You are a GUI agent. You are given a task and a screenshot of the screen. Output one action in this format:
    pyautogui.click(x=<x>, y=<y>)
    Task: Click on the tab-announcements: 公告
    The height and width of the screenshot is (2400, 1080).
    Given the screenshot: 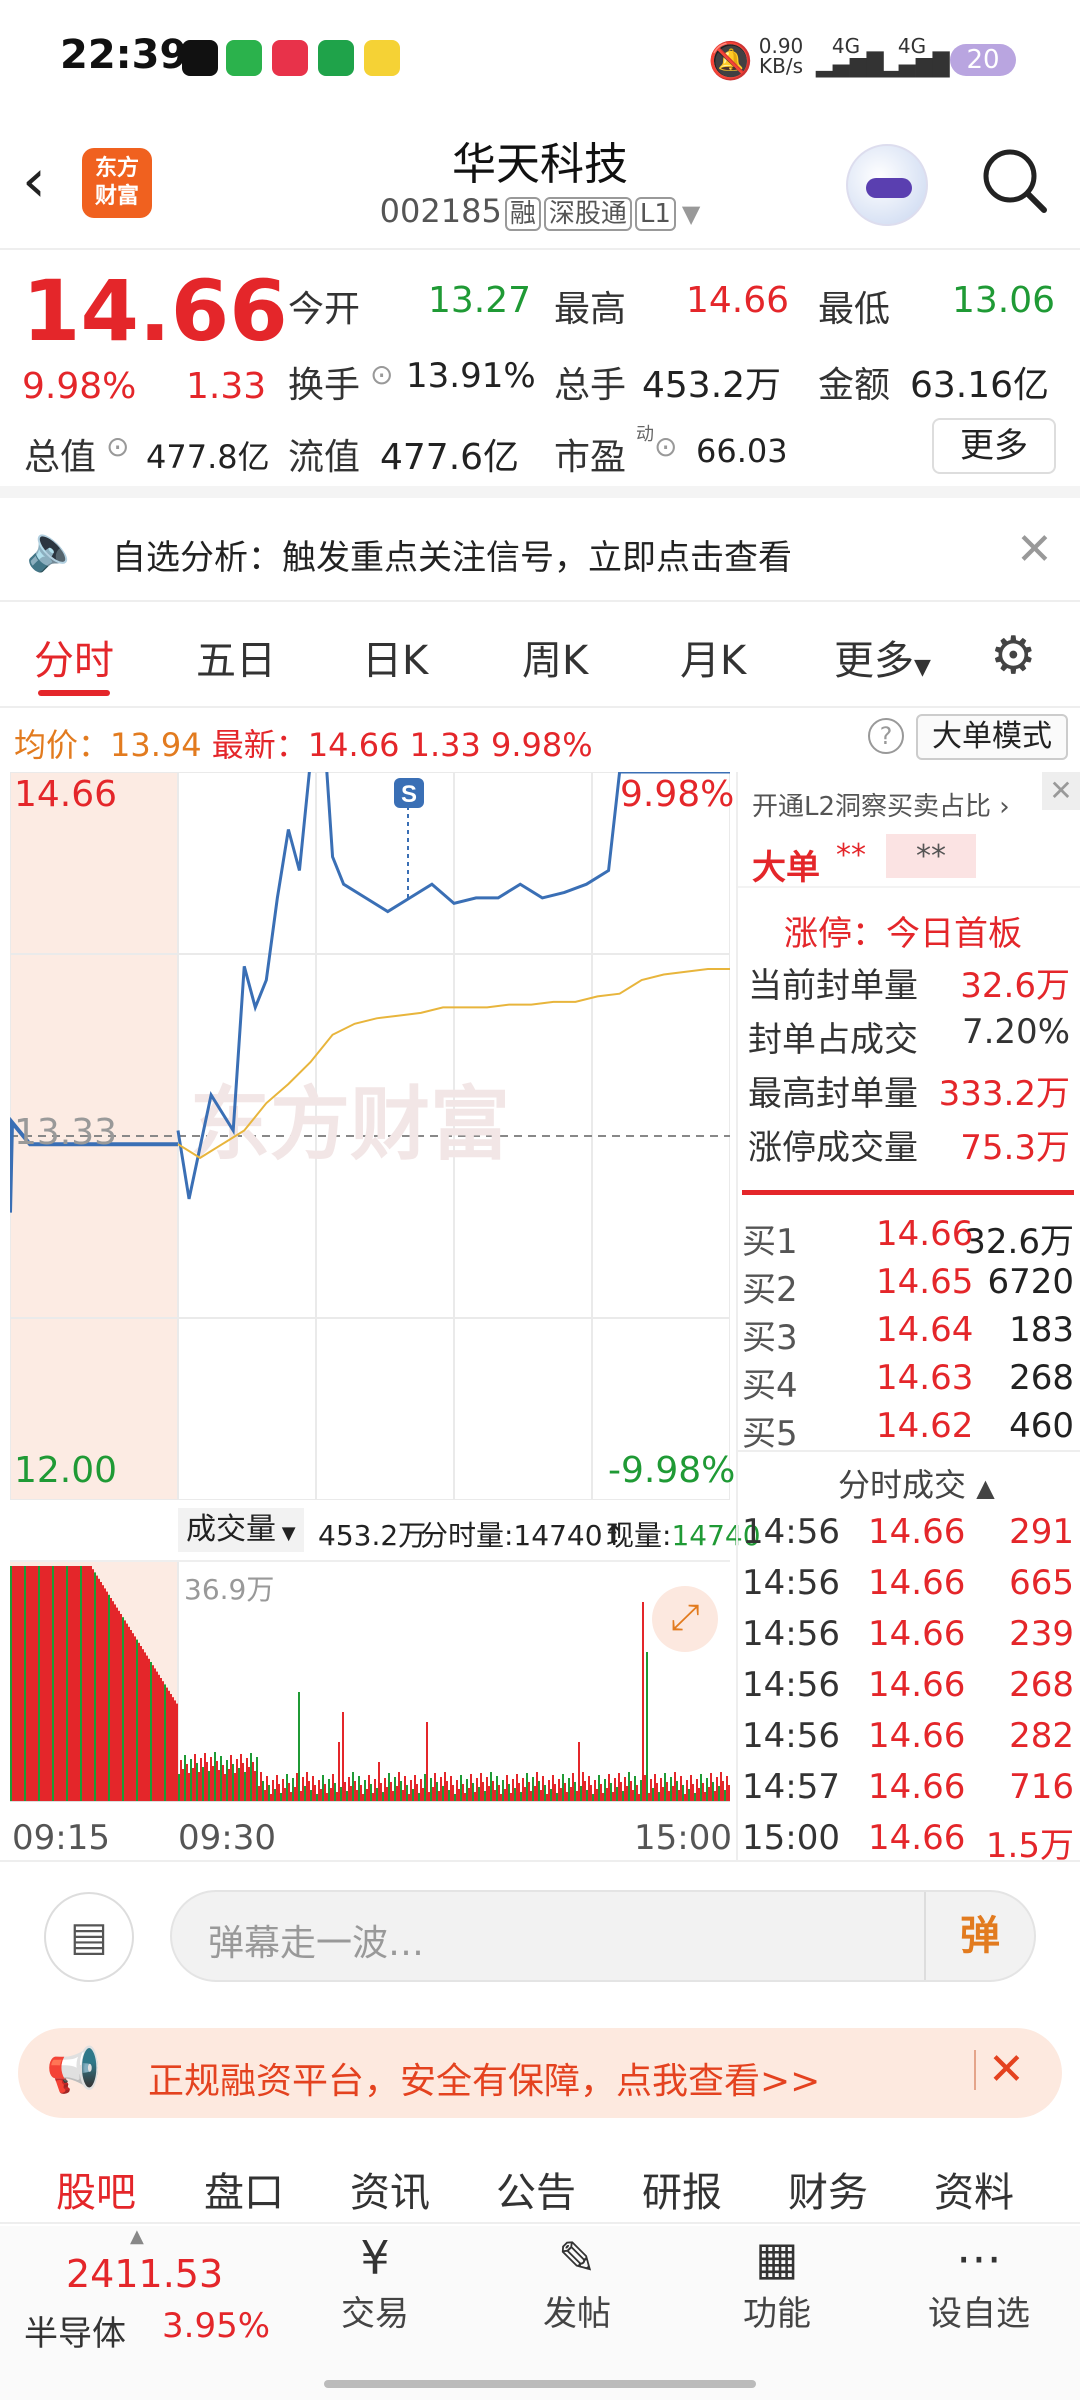 What is the action you would take?
    pyautogui.click(x=536, y=2189)
    